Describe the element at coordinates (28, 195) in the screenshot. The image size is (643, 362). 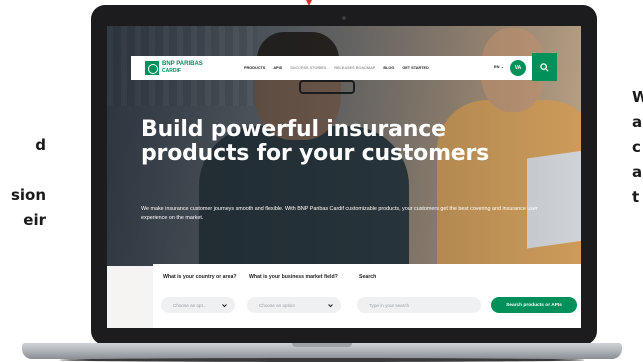
I see `left-text-line: sion` at that location.